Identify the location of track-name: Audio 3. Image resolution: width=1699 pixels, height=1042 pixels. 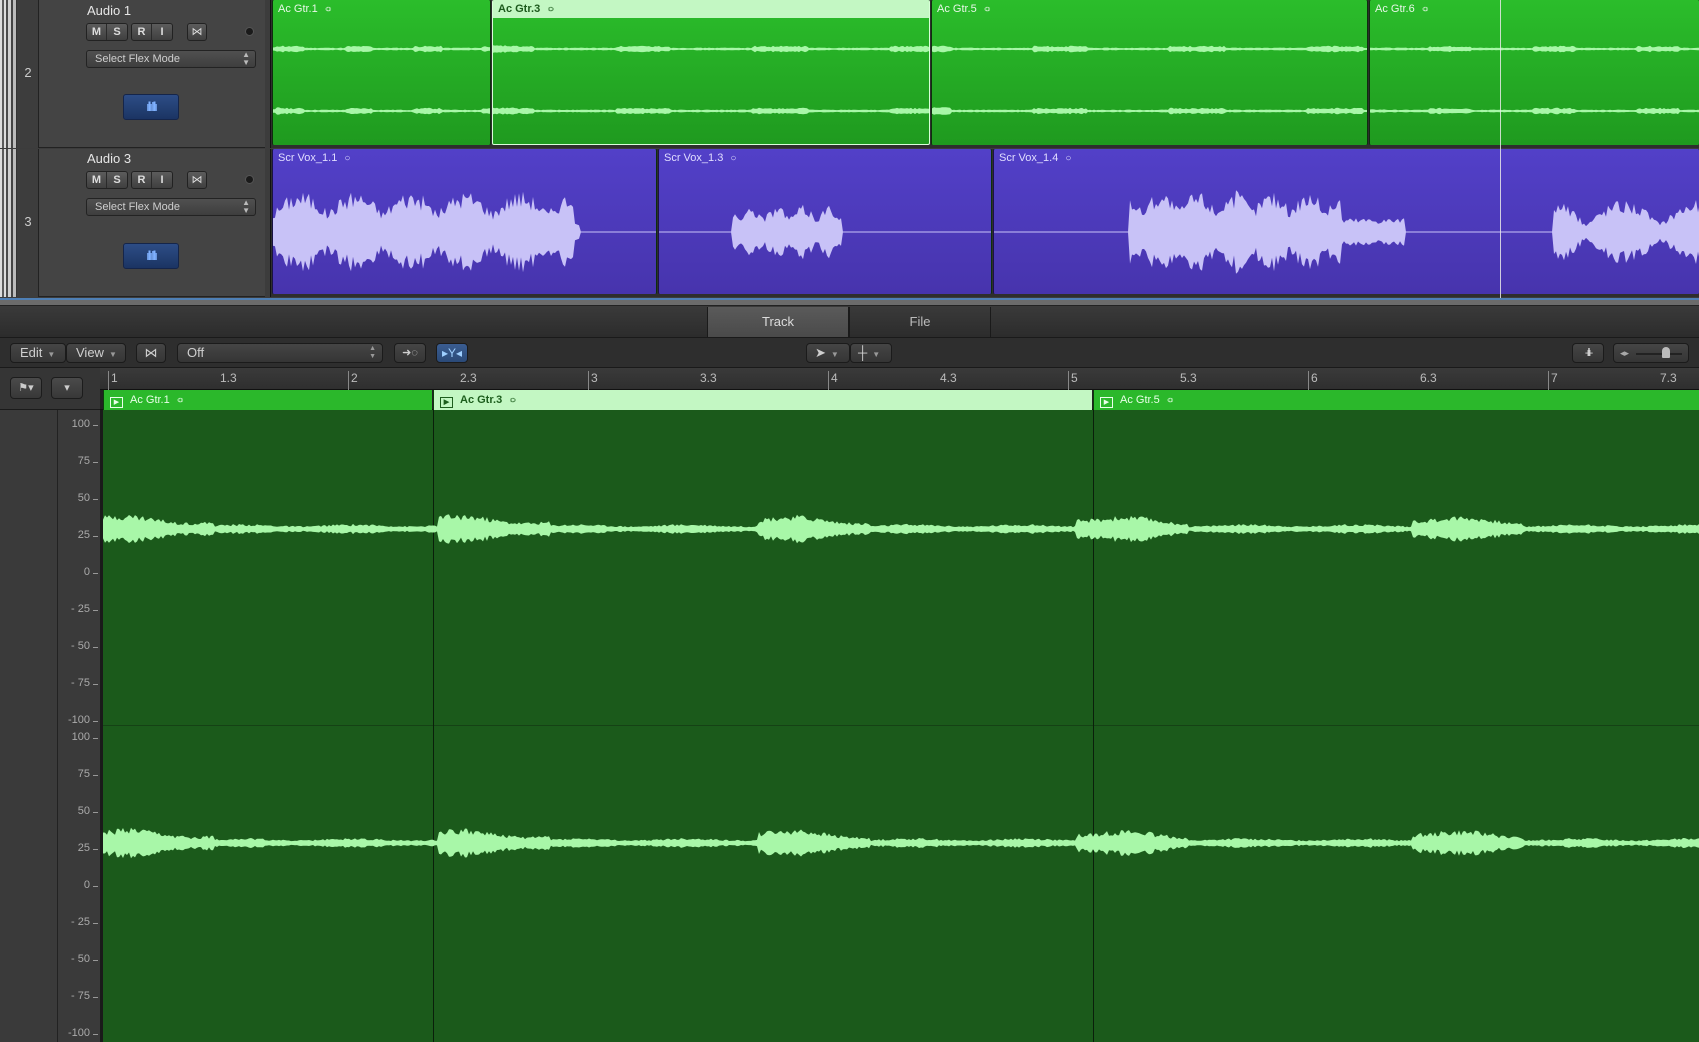
(109, 158).